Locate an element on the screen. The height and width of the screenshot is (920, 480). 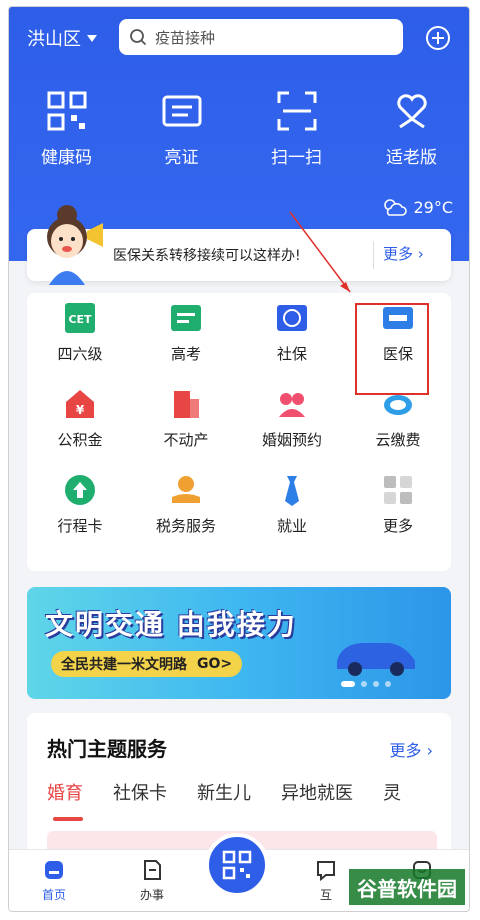
car-illustration is located at coordinates (376, 659).